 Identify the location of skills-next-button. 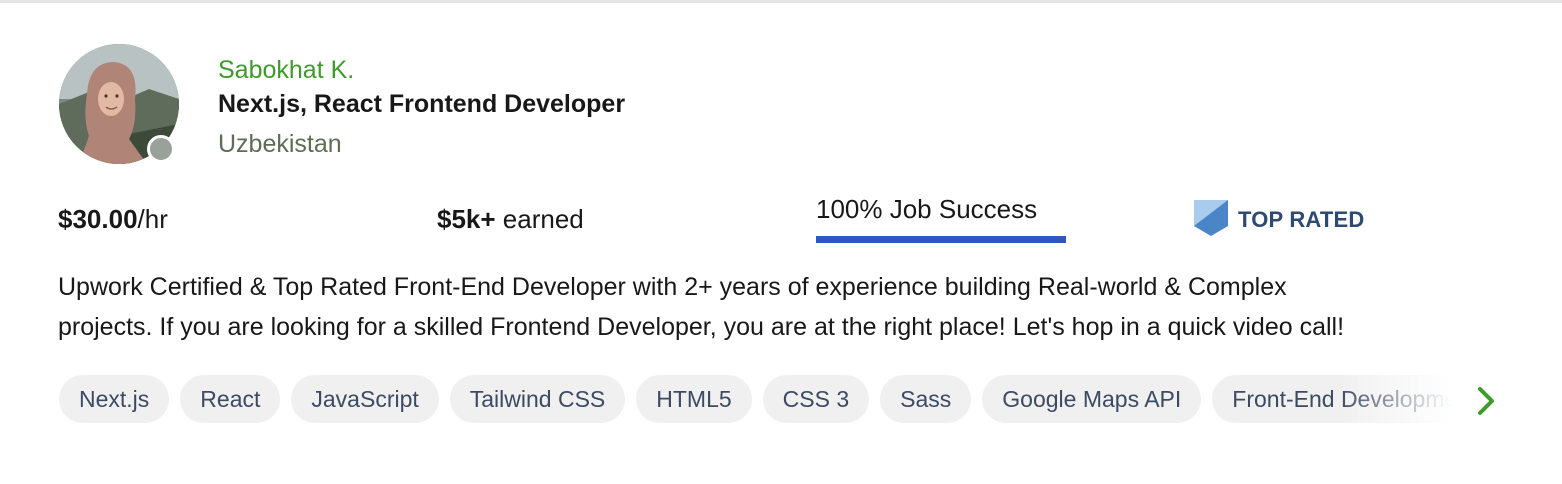
(1486, 401).